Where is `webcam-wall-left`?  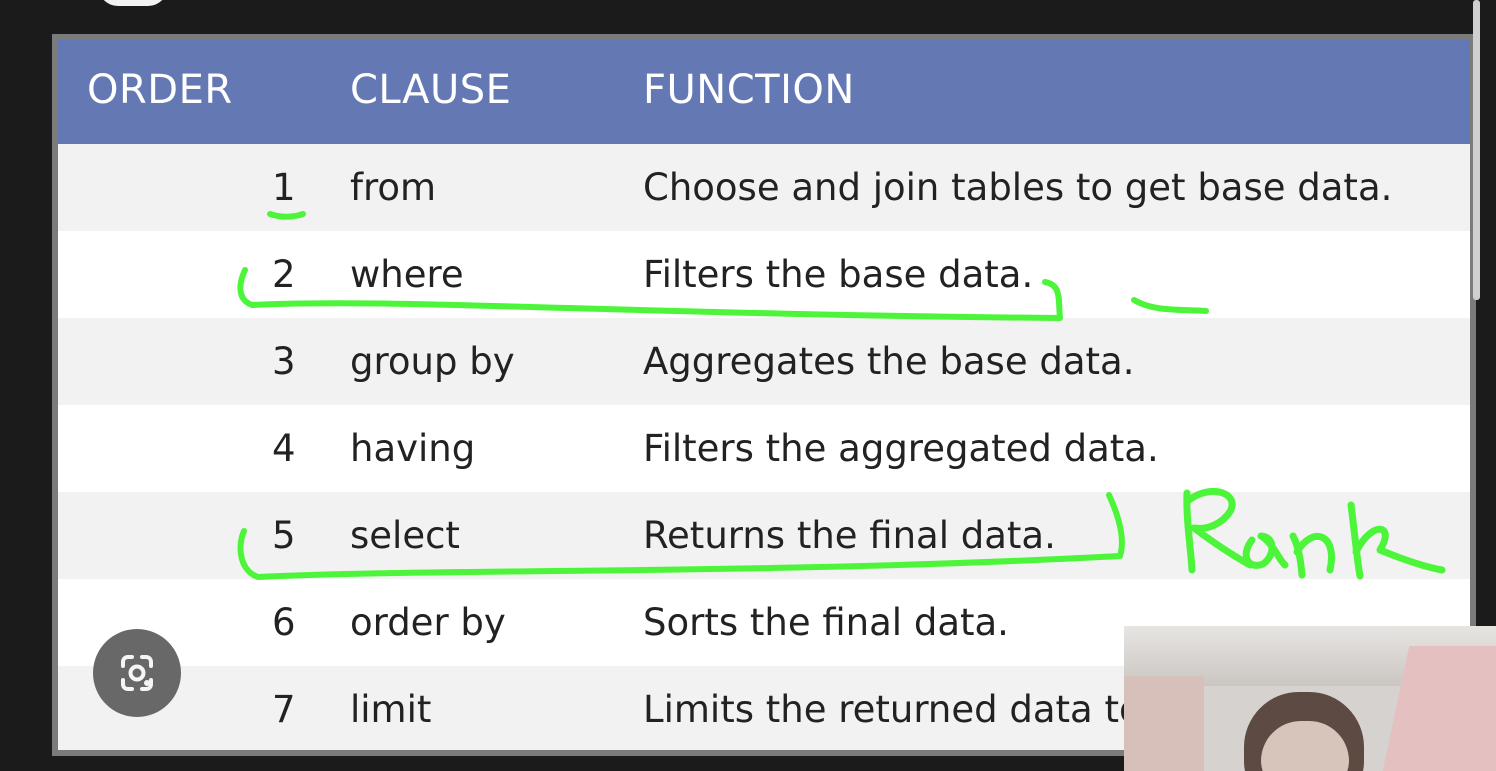
webcam-wall-left is located at coordinates (1164, 723).